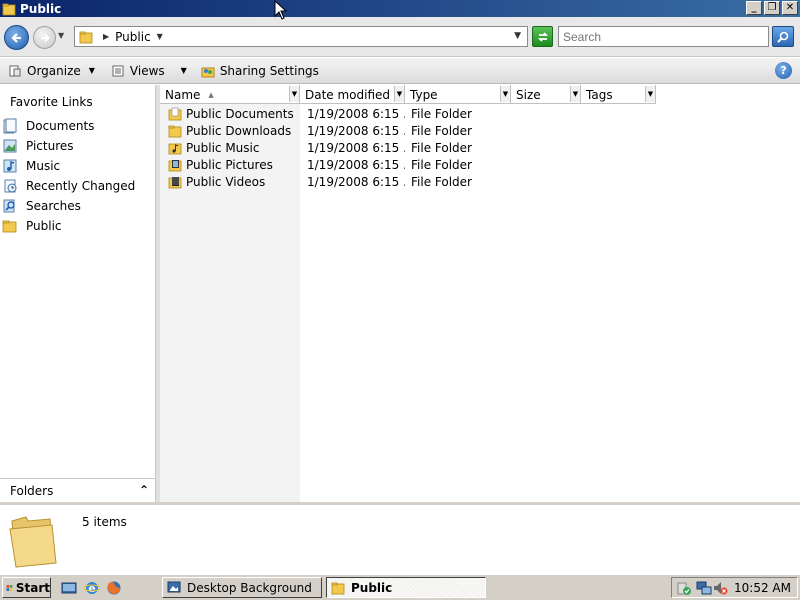 Image resolution: width=800 pixels, height=600 pixels. Describe the element at coordinates (230, 165) in the screenshot. I see `cell-name: Public Pictures` at that location.